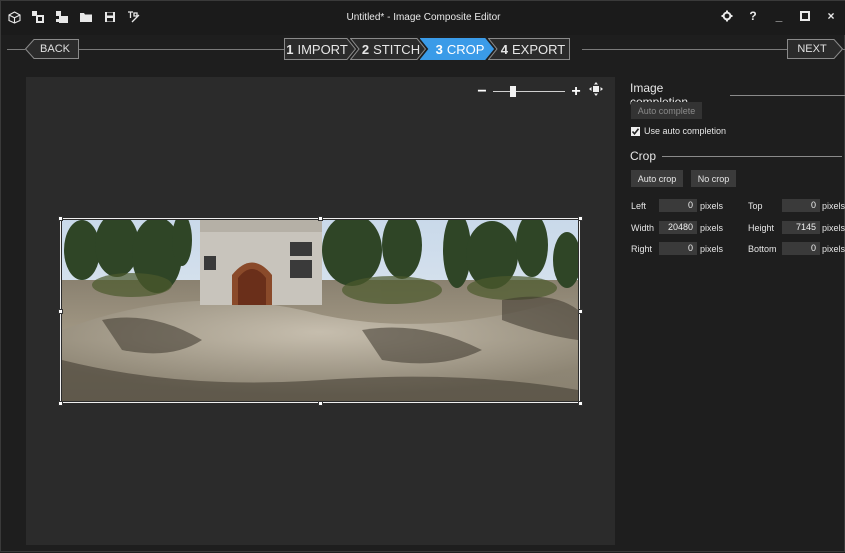 The image size is (845, 553). I want to click on zoom-slider-thumb, so click(513, 91).